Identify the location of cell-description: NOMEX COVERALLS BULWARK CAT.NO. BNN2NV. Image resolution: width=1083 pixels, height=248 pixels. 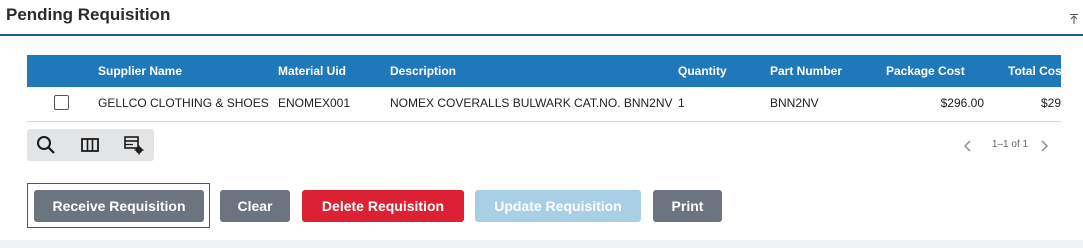
(531, 103).